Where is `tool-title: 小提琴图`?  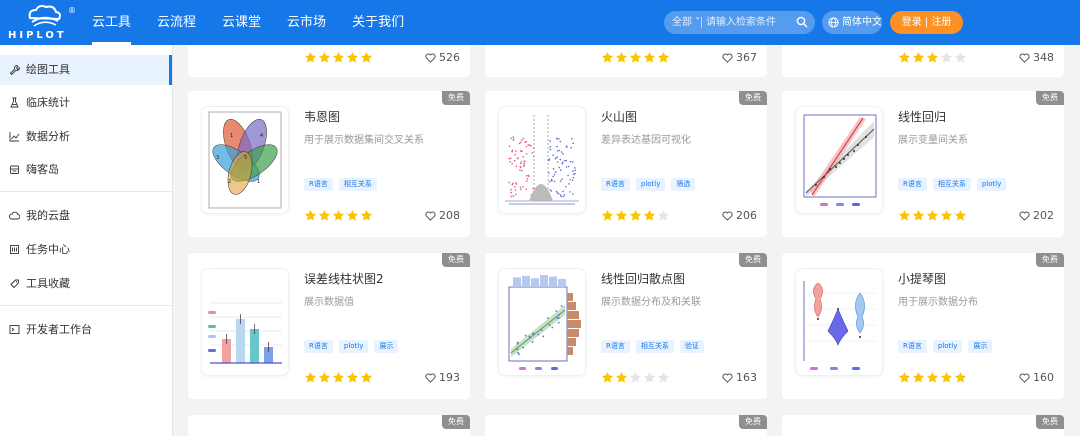
tool-title: 小提琴图 is located at coordinates (922, 278).